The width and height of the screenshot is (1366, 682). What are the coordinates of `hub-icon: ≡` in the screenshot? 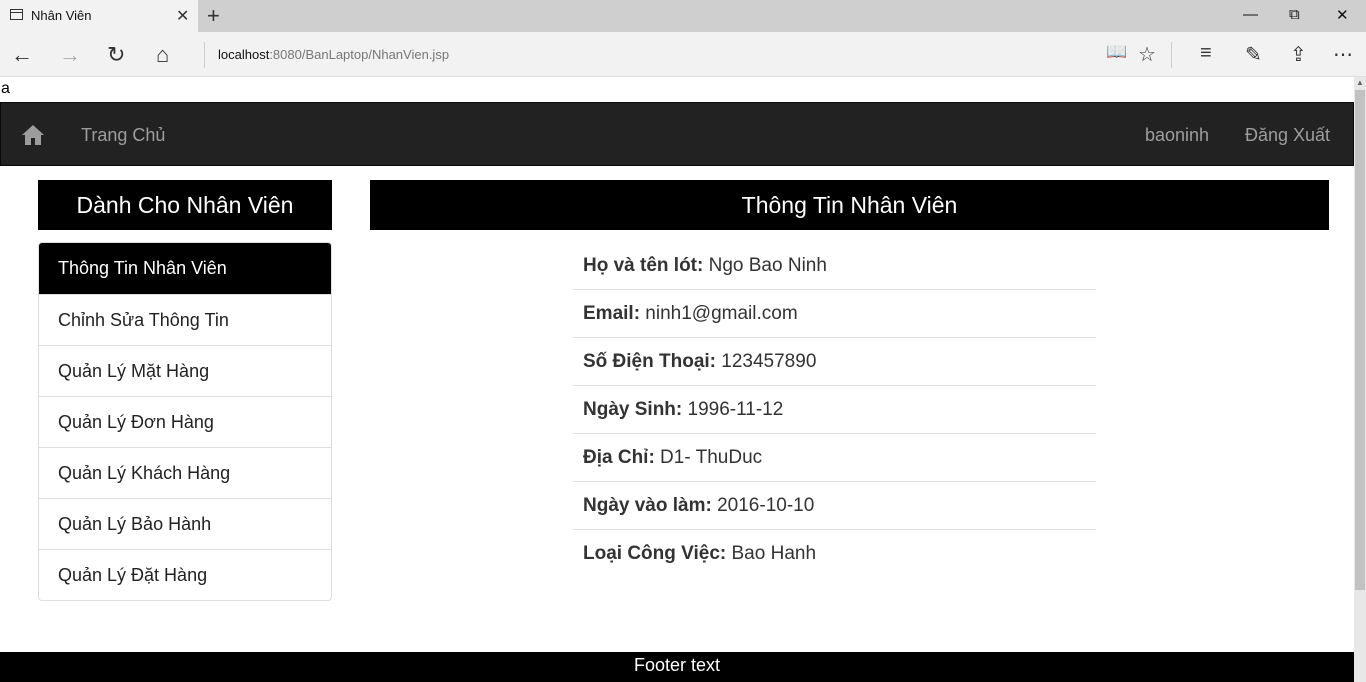 It's located at (1206, 53).